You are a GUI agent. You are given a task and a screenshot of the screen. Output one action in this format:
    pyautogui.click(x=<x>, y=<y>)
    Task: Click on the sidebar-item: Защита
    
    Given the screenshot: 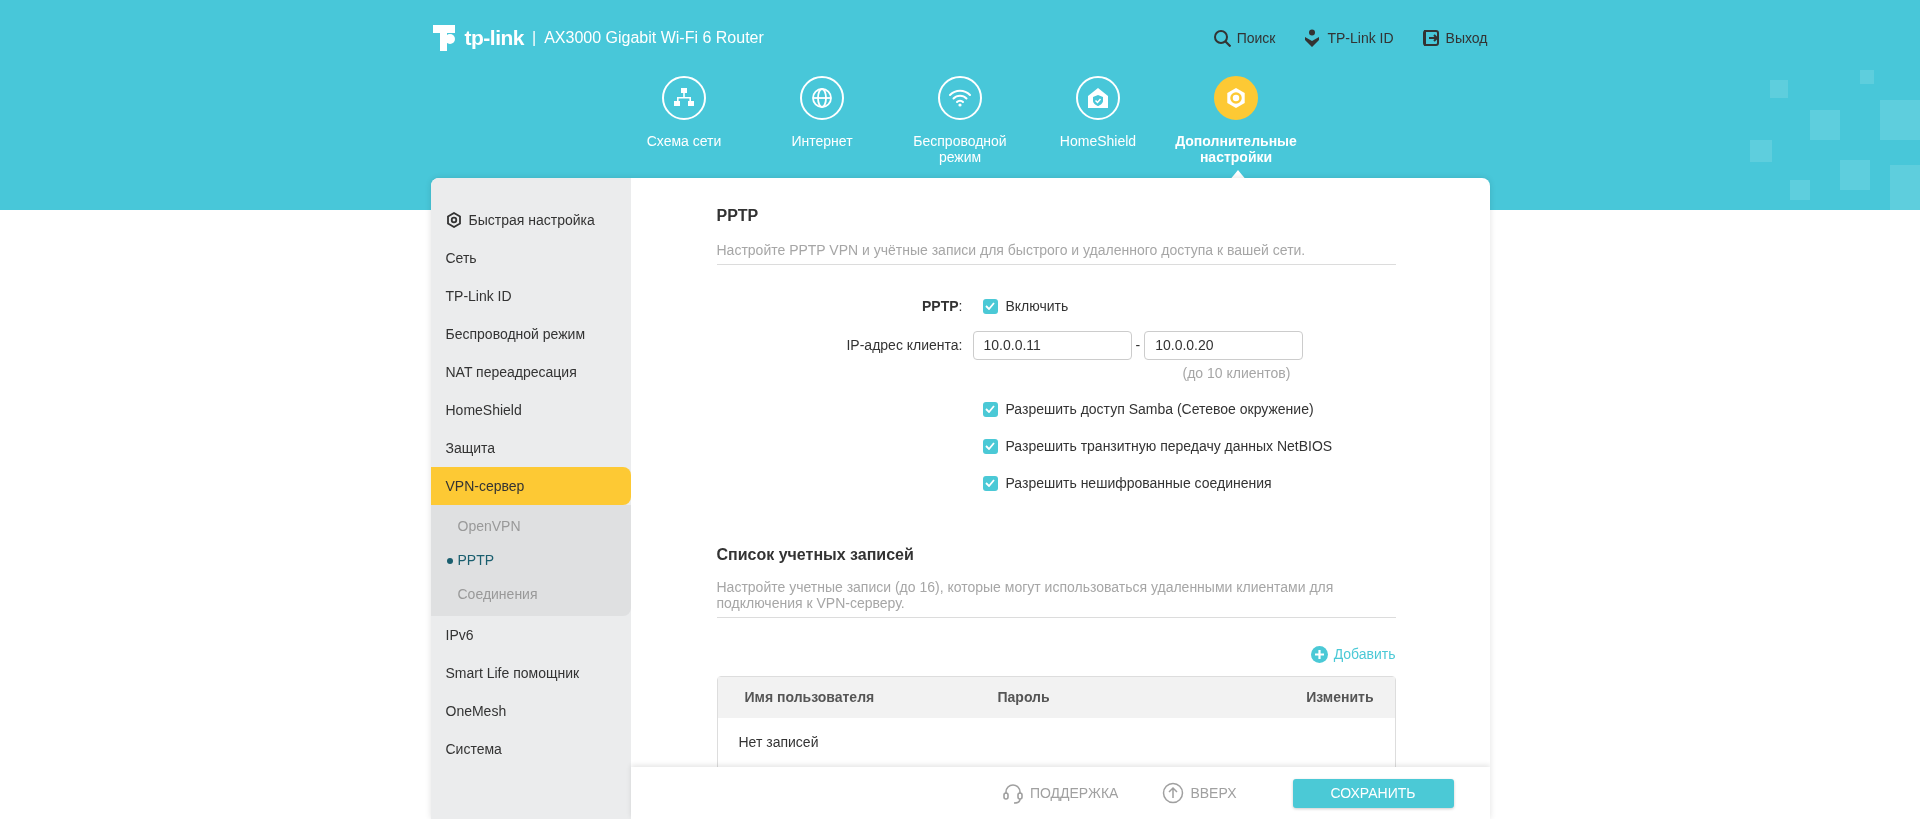 What is the action you would take?
    pyautogui.click(x=530, y=448)
    